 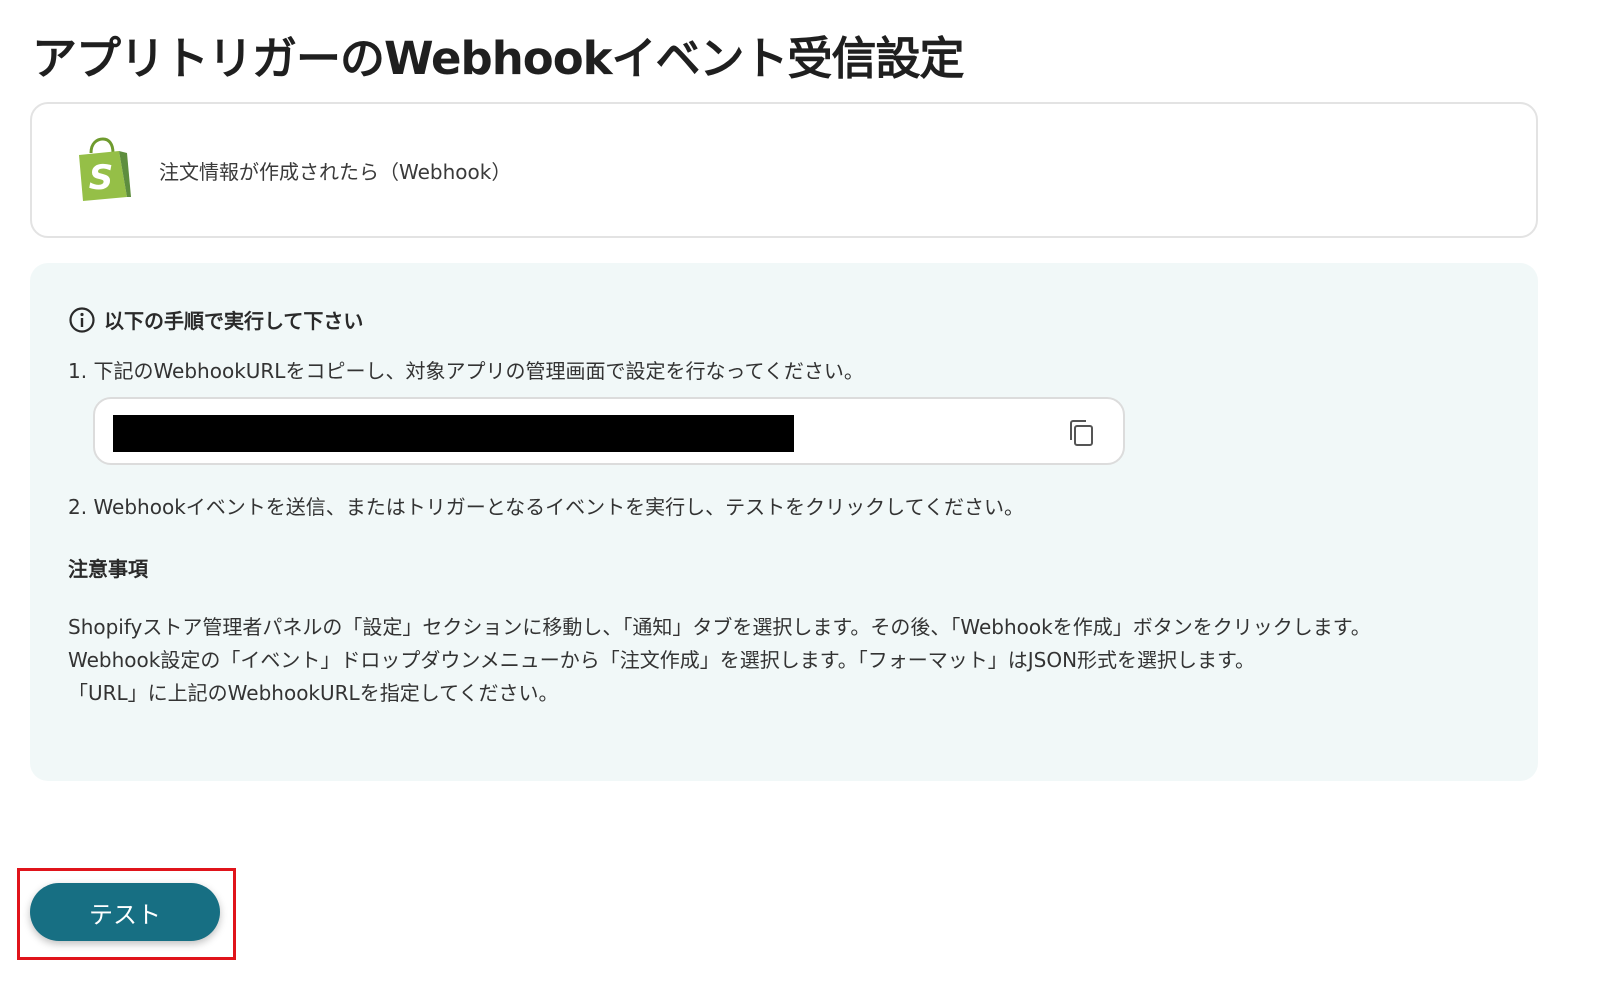 What do you see at coordinates (82, 320) in the screenshot?
I see `info-icon` at bounding box center [82, 320].